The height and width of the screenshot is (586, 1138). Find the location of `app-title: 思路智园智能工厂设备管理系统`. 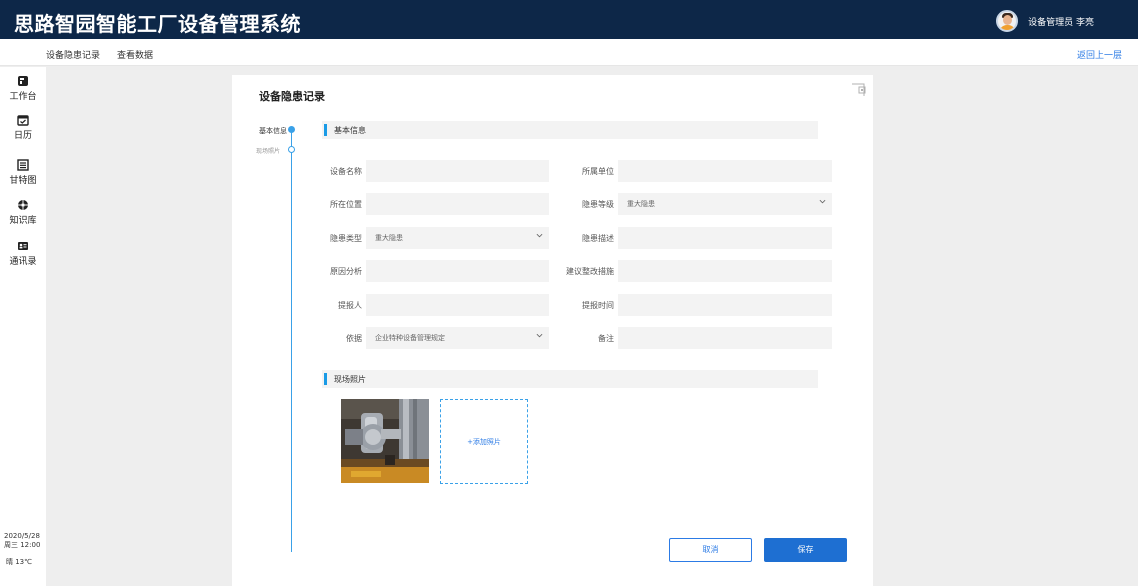

app-title: 思路智园智能工厂设备管理系统 is located at coordinates (157, 24).